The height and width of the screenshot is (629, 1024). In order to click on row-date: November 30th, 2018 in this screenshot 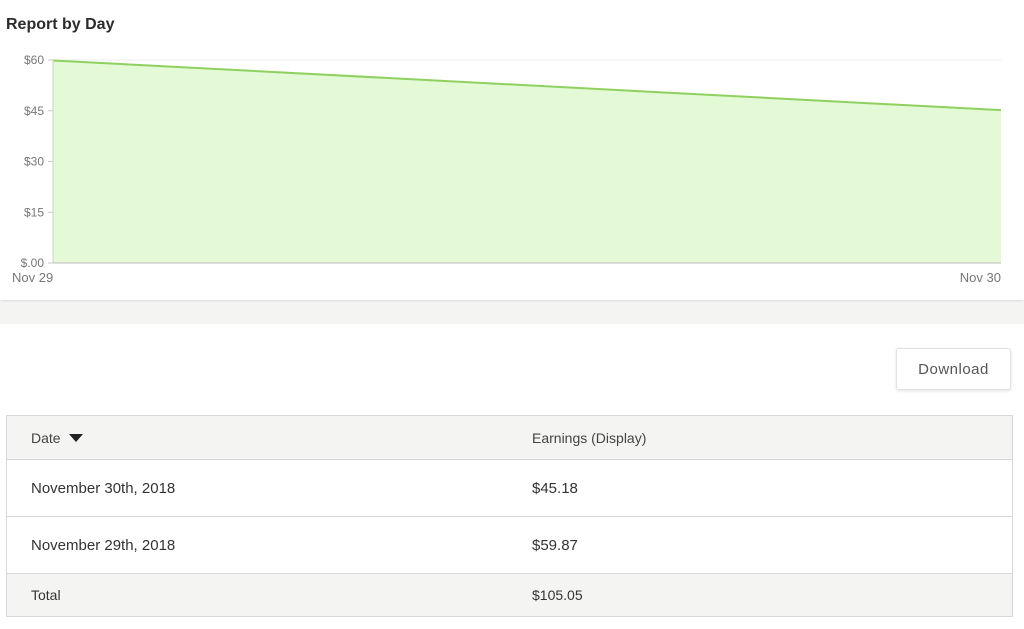, I will do `click(103, 488)`.